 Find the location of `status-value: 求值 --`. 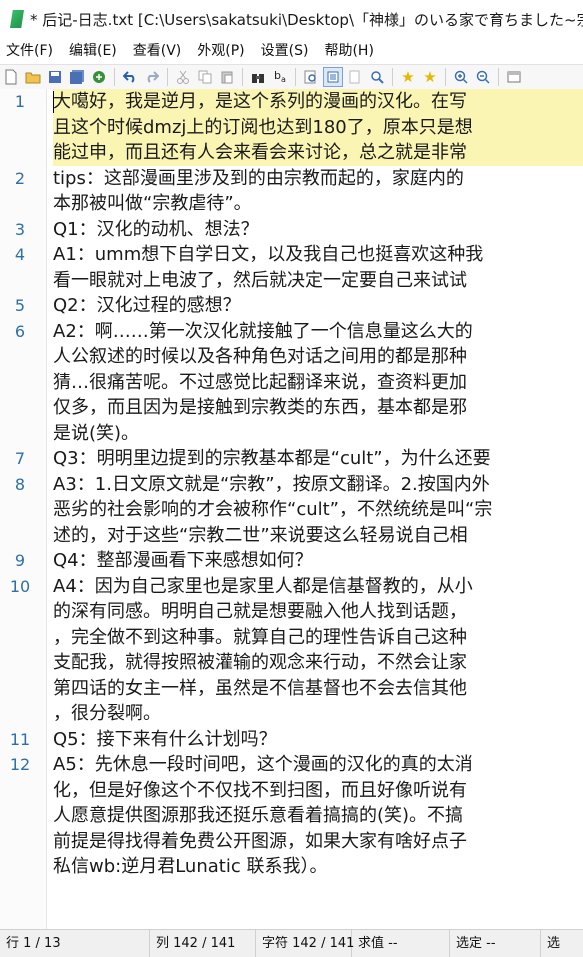

status-value: 求值 -- is located at coordinates (401, 943).